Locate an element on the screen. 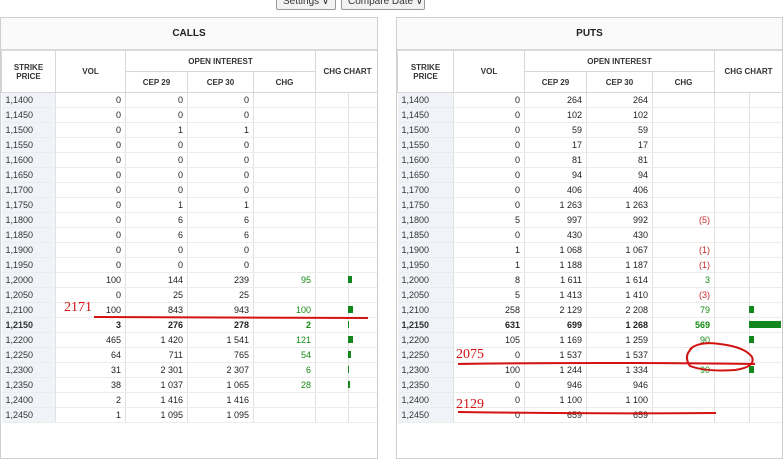 The height and width of the screenshot is (459, 783). puts-row: 1,2150 631 699 1 268 569 is located at coordinates (589, 325).